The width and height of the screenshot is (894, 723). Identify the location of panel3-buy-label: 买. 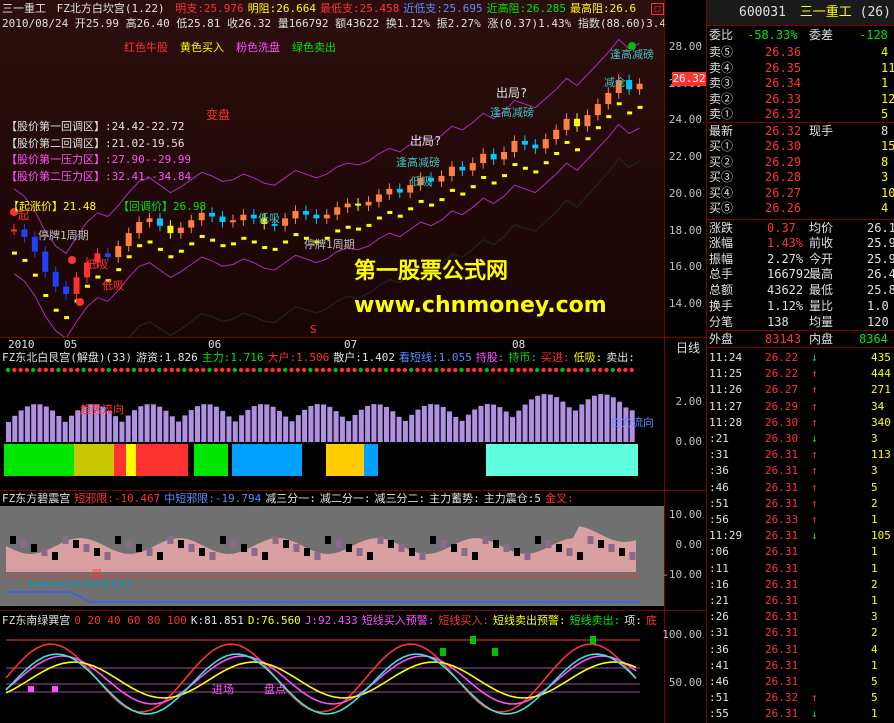
(96, 574).